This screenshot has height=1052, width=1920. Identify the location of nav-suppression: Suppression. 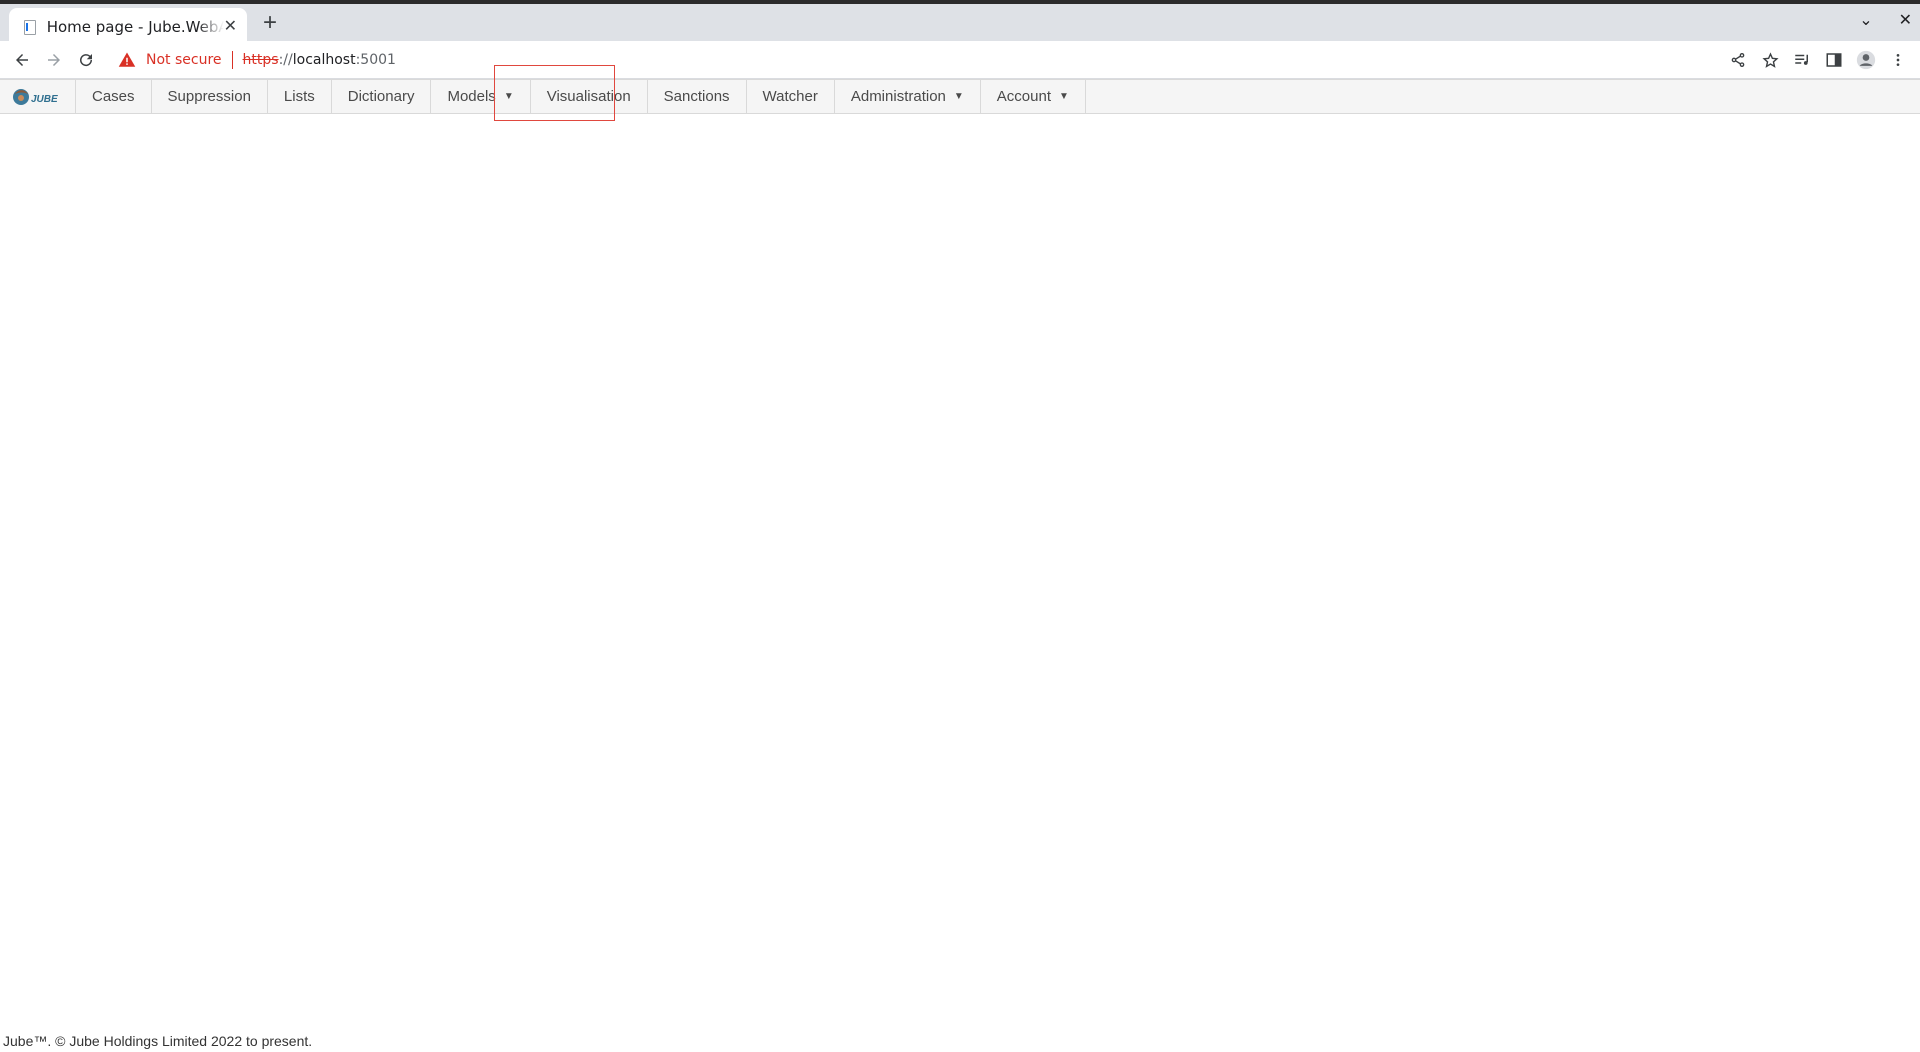
(210, 96).